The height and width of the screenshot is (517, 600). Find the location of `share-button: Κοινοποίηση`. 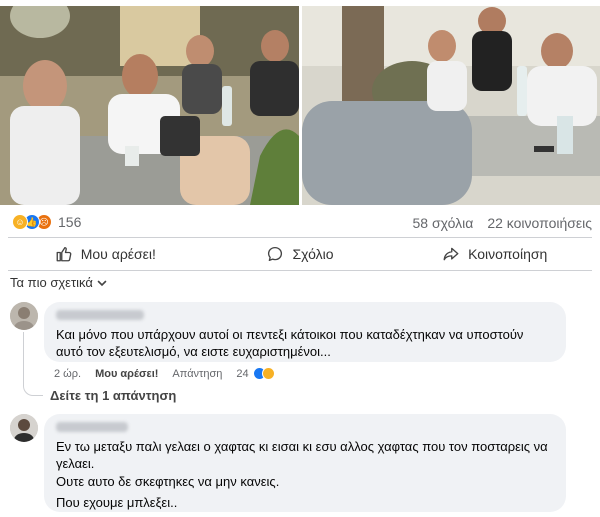

share-button: Κοινοποίηση is located at coordinates (494, 254).